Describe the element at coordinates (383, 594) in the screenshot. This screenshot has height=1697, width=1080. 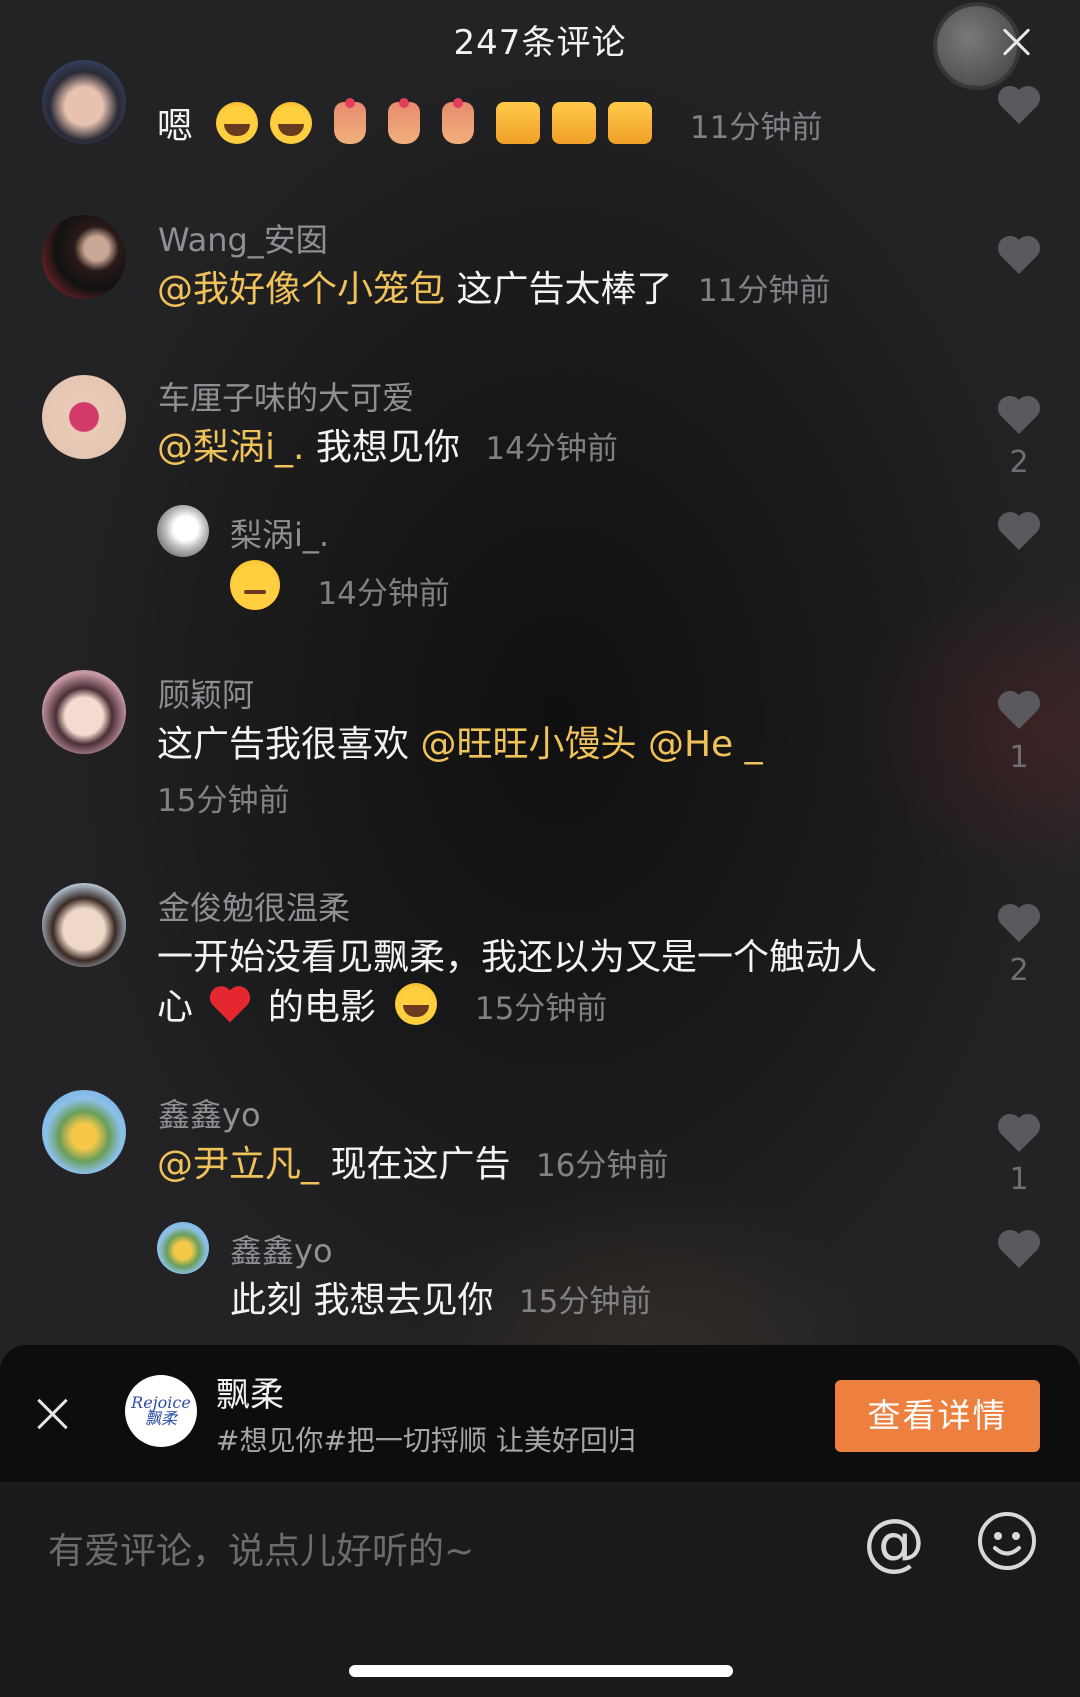
I see `reply-time: 14分钟前` at that location.